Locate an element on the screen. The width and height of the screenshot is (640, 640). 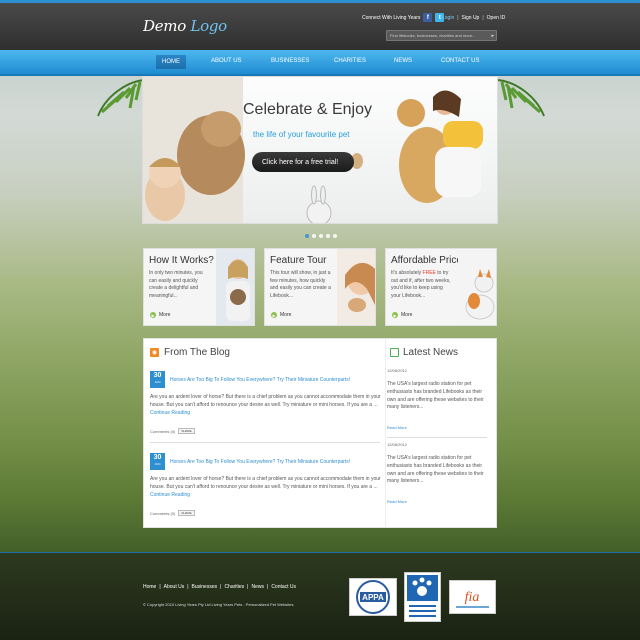
site-footer is located at coordinates (320, 596).